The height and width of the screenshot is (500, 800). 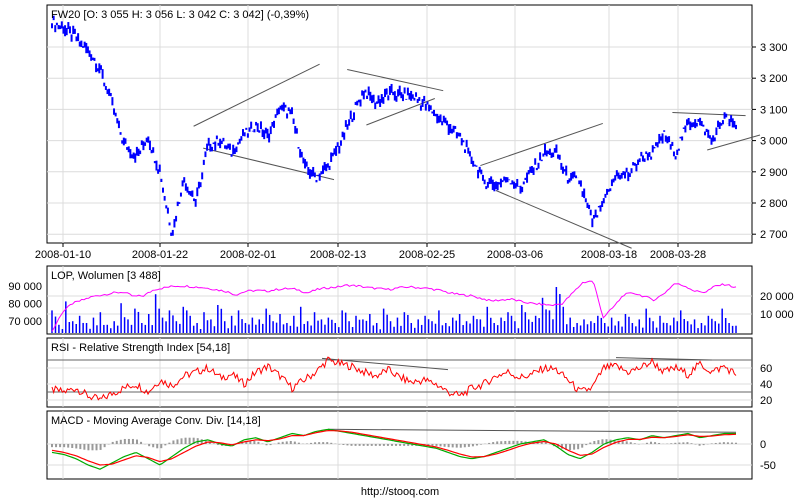 What do you see at coordinates (774, 110) in the screenshot?
I see `y-tick-label: 3 100` at bounding box center [774, 110].